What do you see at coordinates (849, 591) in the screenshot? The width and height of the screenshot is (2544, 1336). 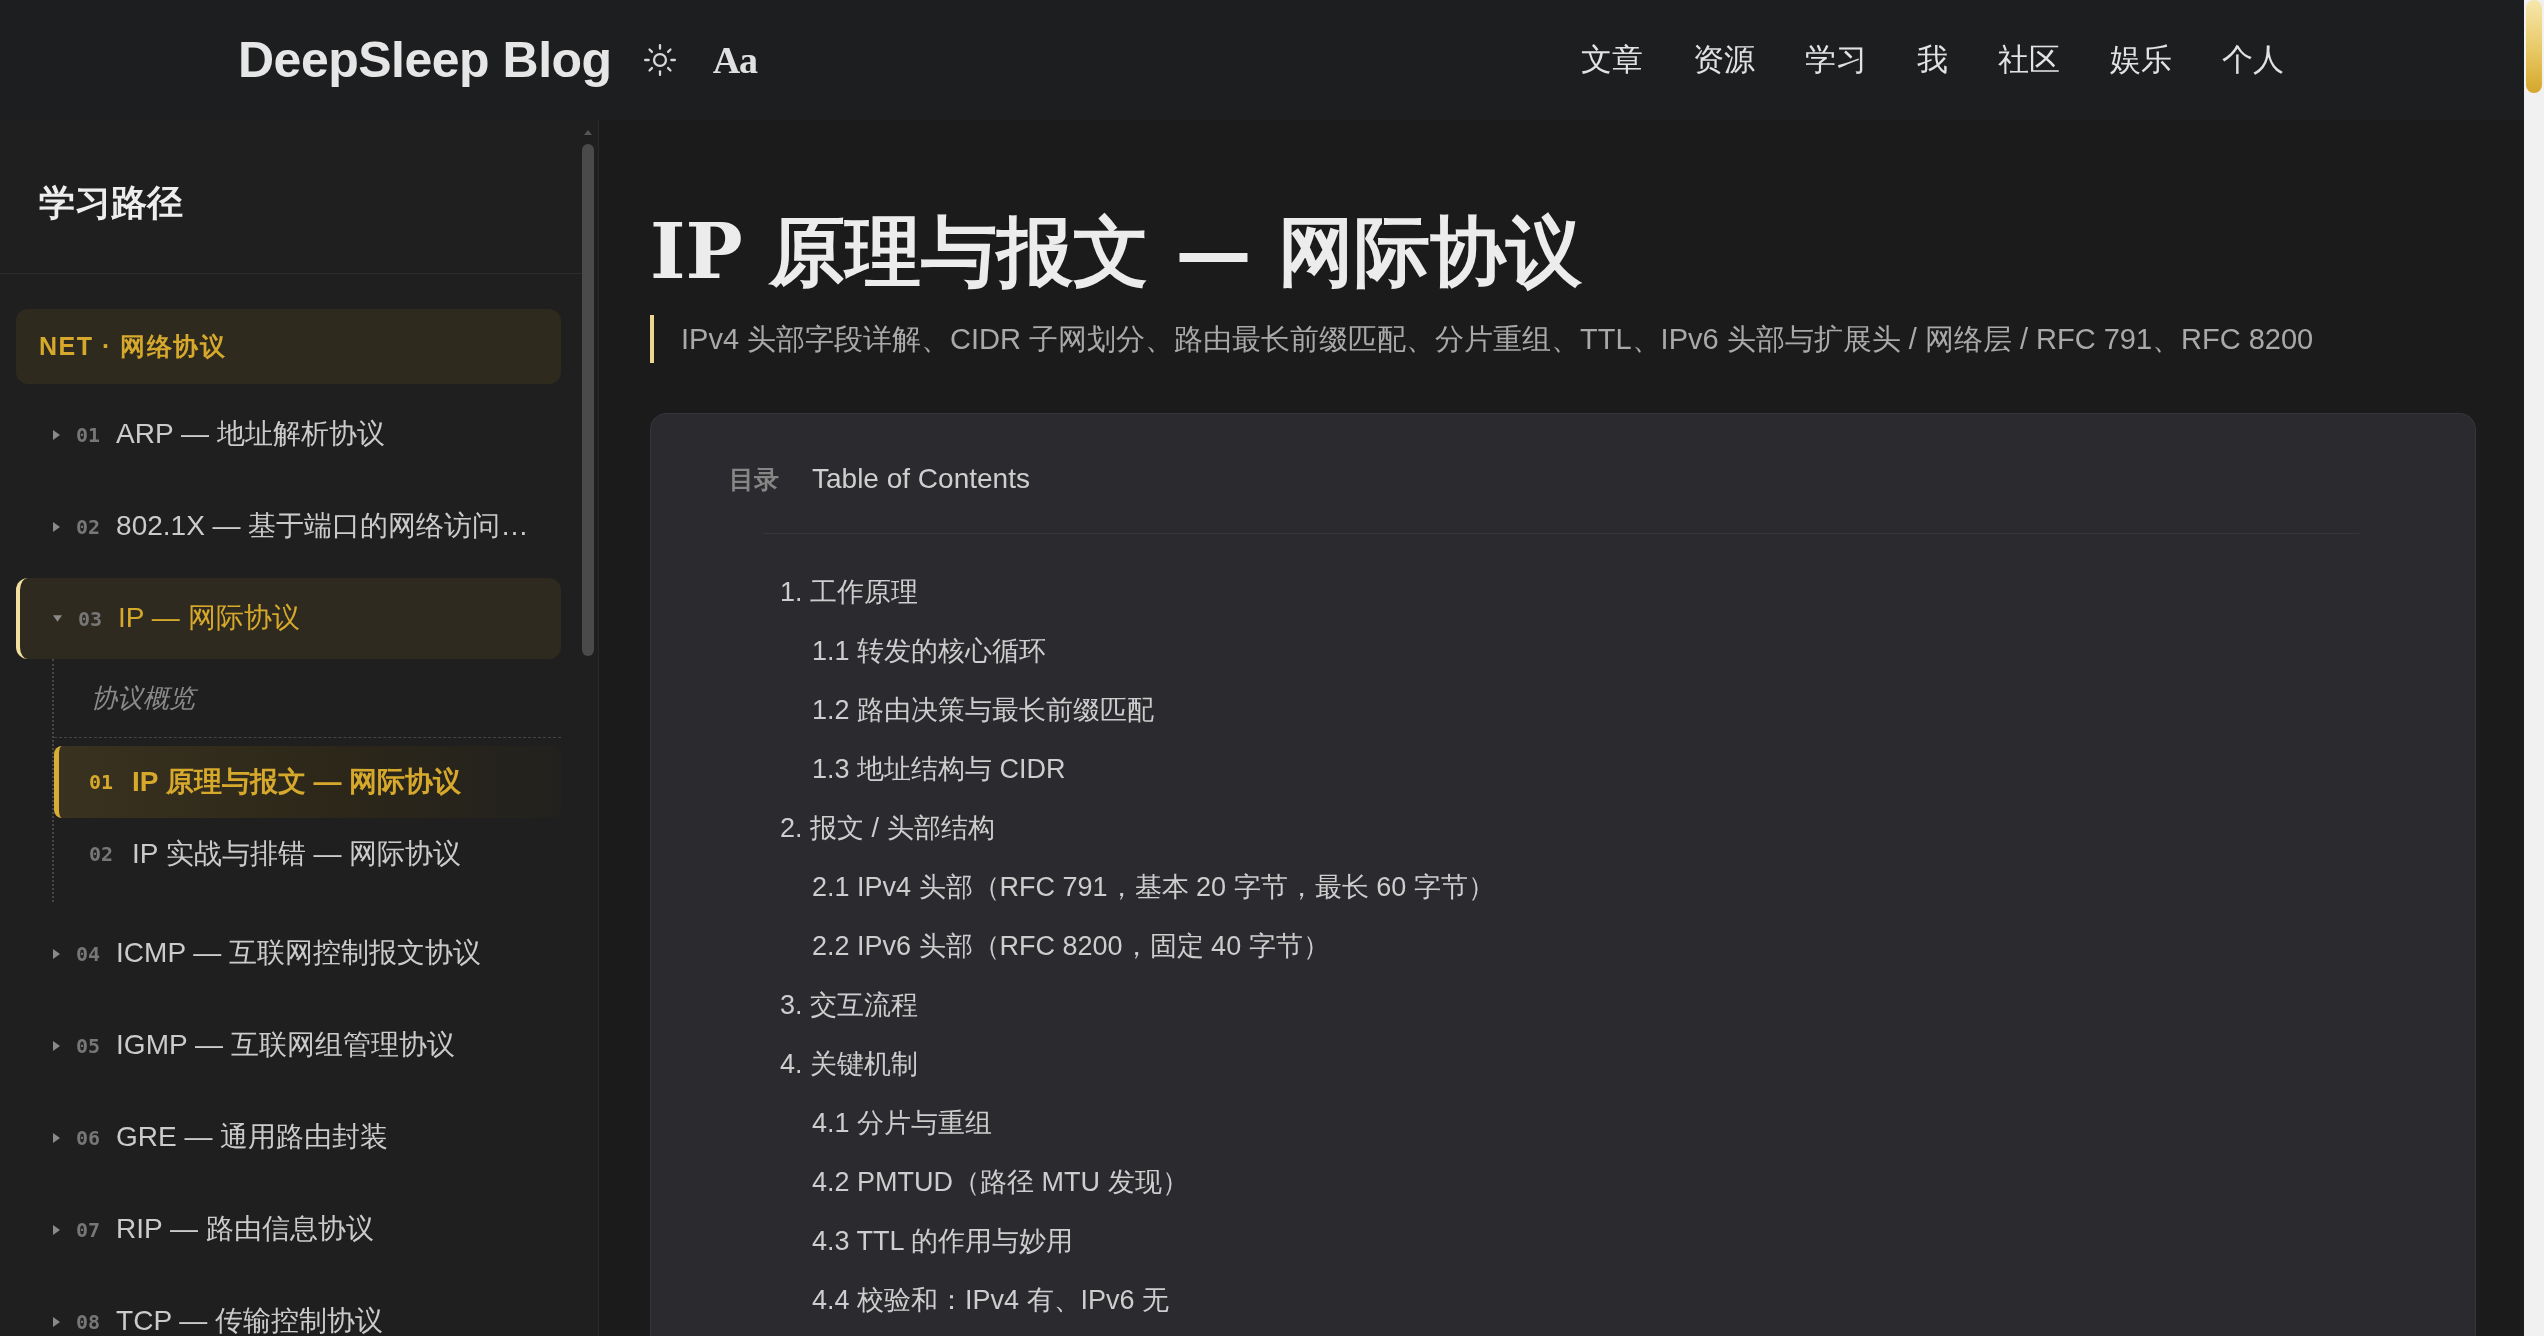 I see `toc-link: 1. 工作原理` at bounding box center [849, 591].